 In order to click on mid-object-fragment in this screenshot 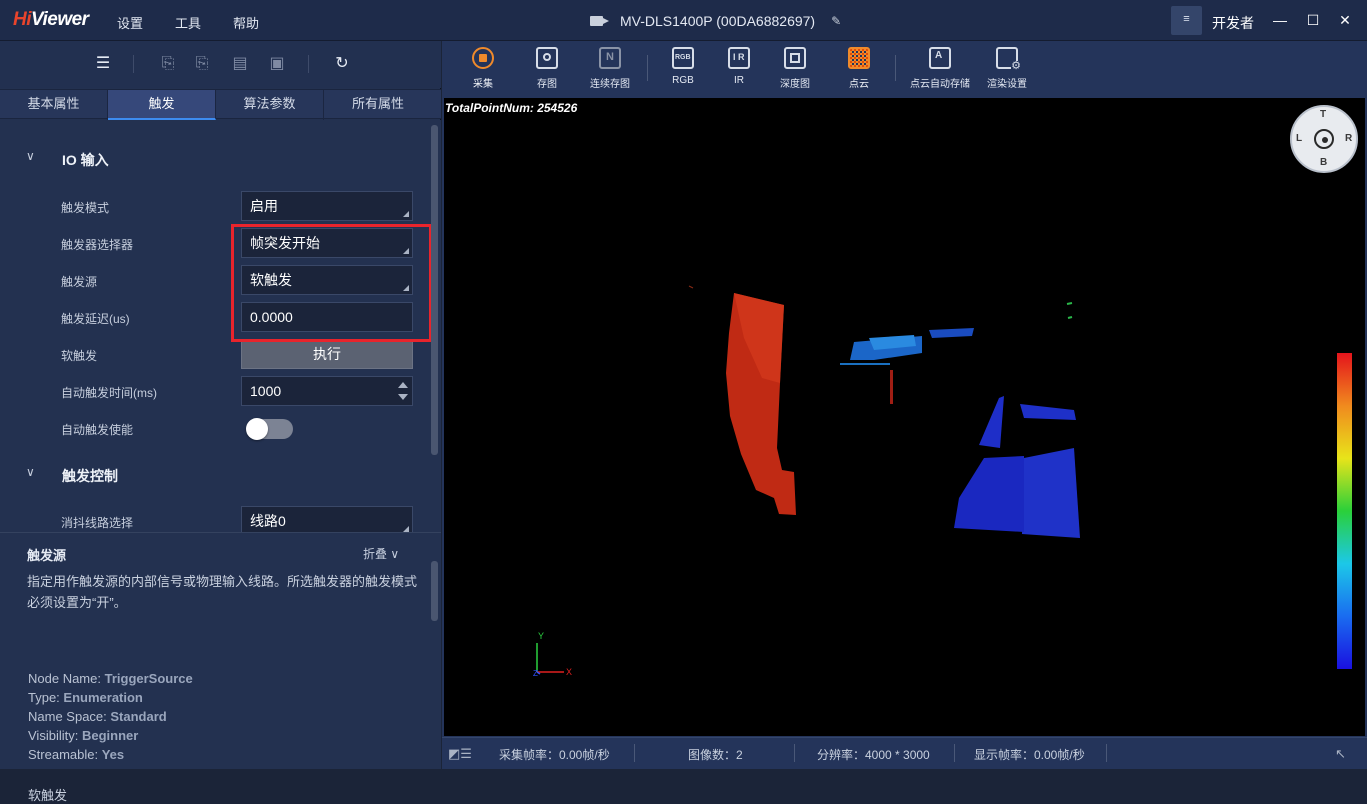, I will do `click(951, 333)`.